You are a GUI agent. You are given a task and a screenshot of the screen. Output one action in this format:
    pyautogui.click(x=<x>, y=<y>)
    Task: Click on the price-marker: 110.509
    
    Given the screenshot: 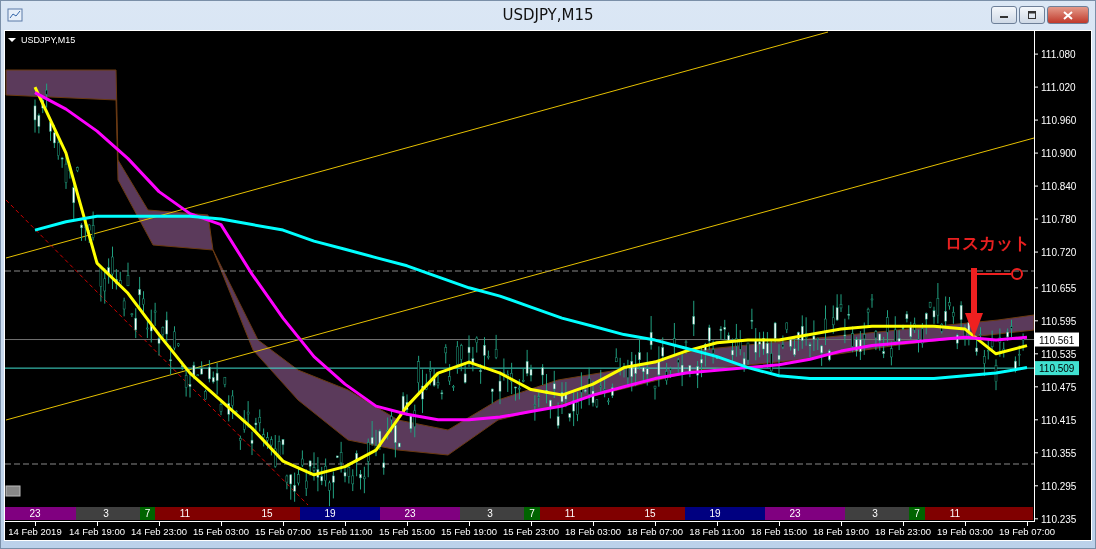 What is the action you would take?
    pyautogui.click(x=1057, y=368)
    